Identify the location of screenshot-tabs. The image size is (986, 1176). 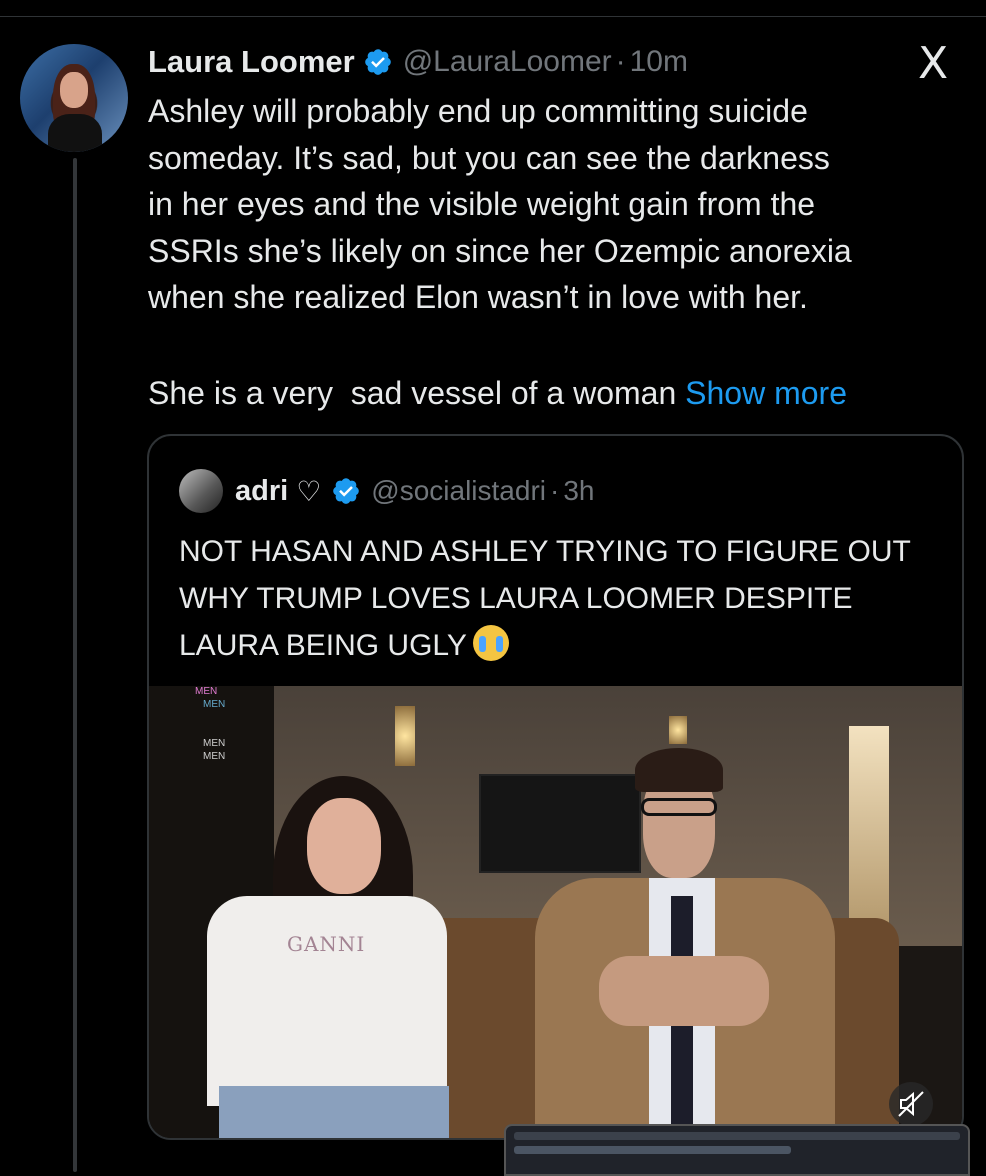
(653, 1150).